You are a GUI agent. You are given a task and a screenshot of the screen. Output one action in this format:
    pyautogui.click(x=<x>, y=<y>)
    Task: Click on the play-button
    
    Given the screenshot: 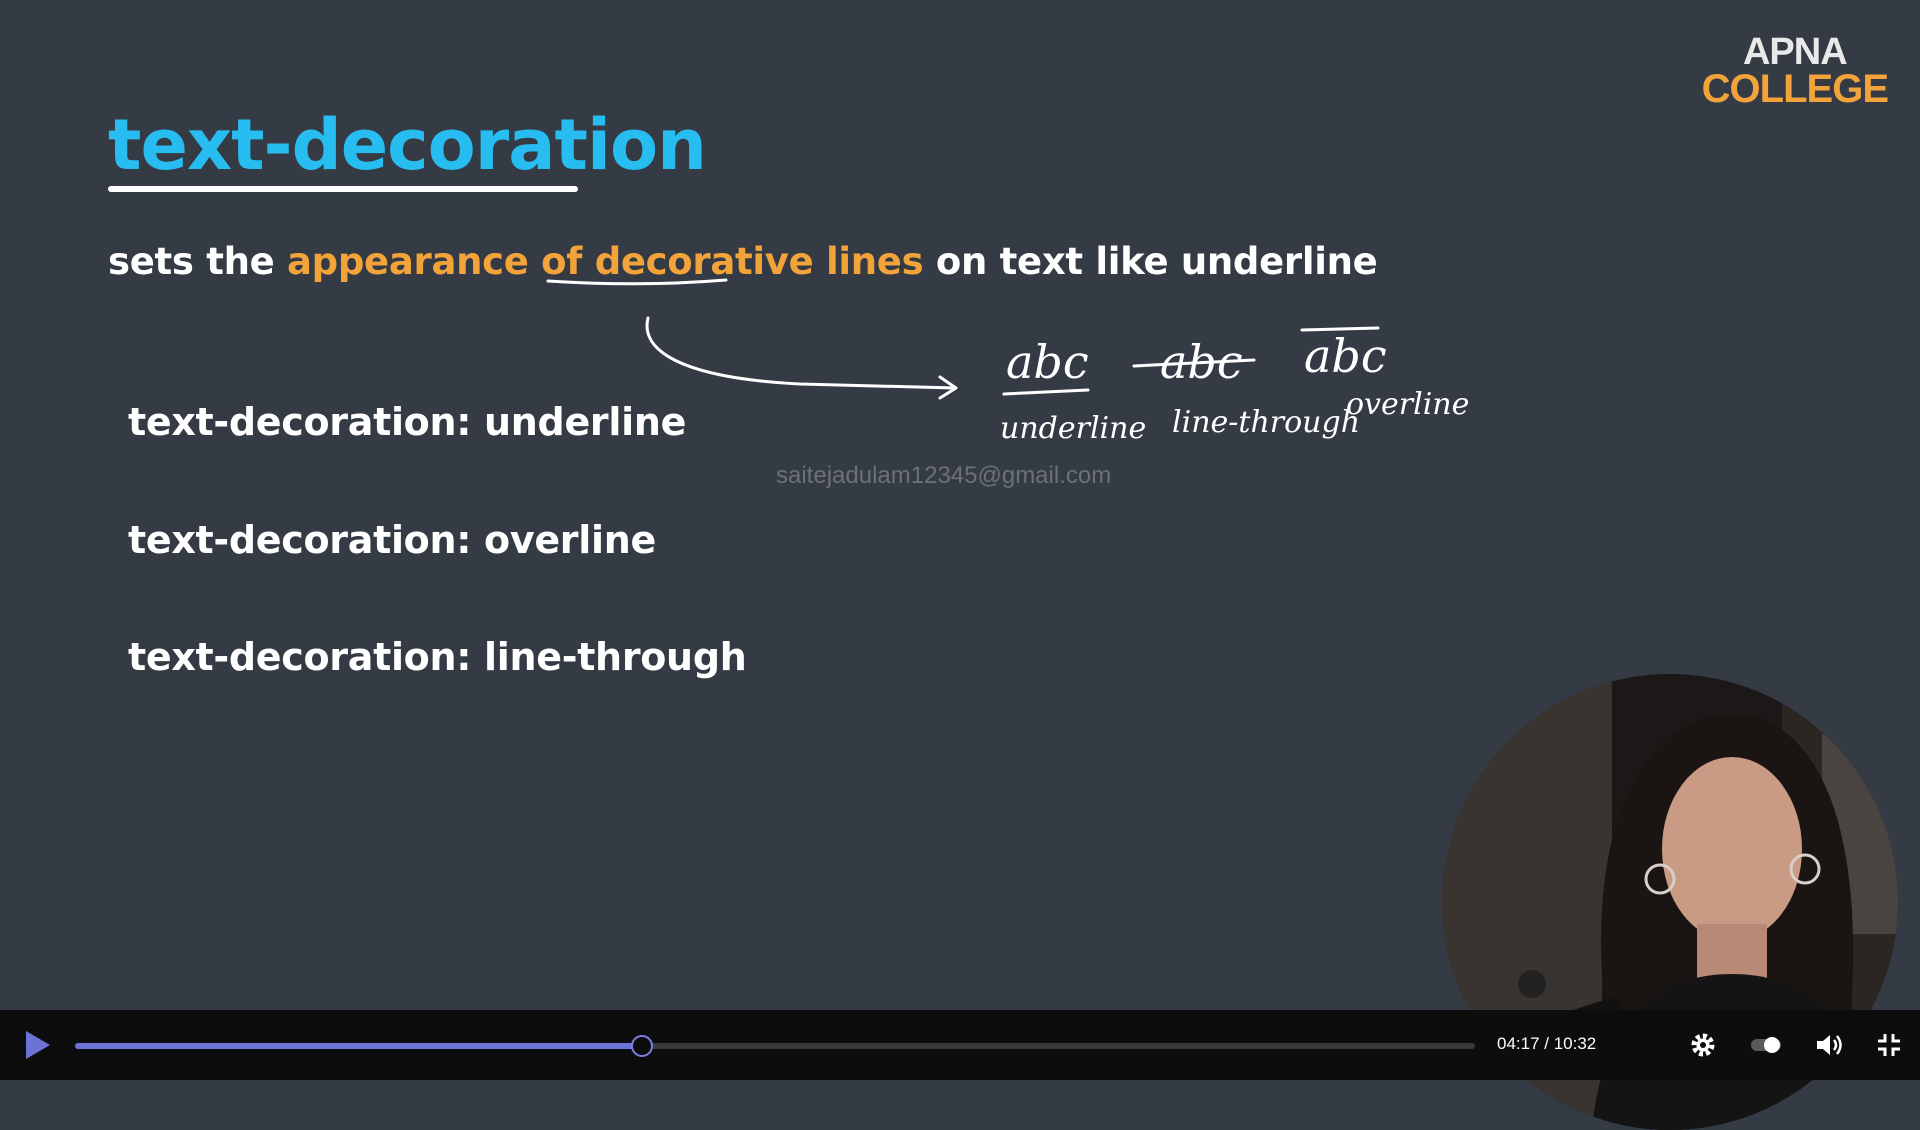 What is the action you would take?
    pyautogui.click(x=38, y=1045)
    